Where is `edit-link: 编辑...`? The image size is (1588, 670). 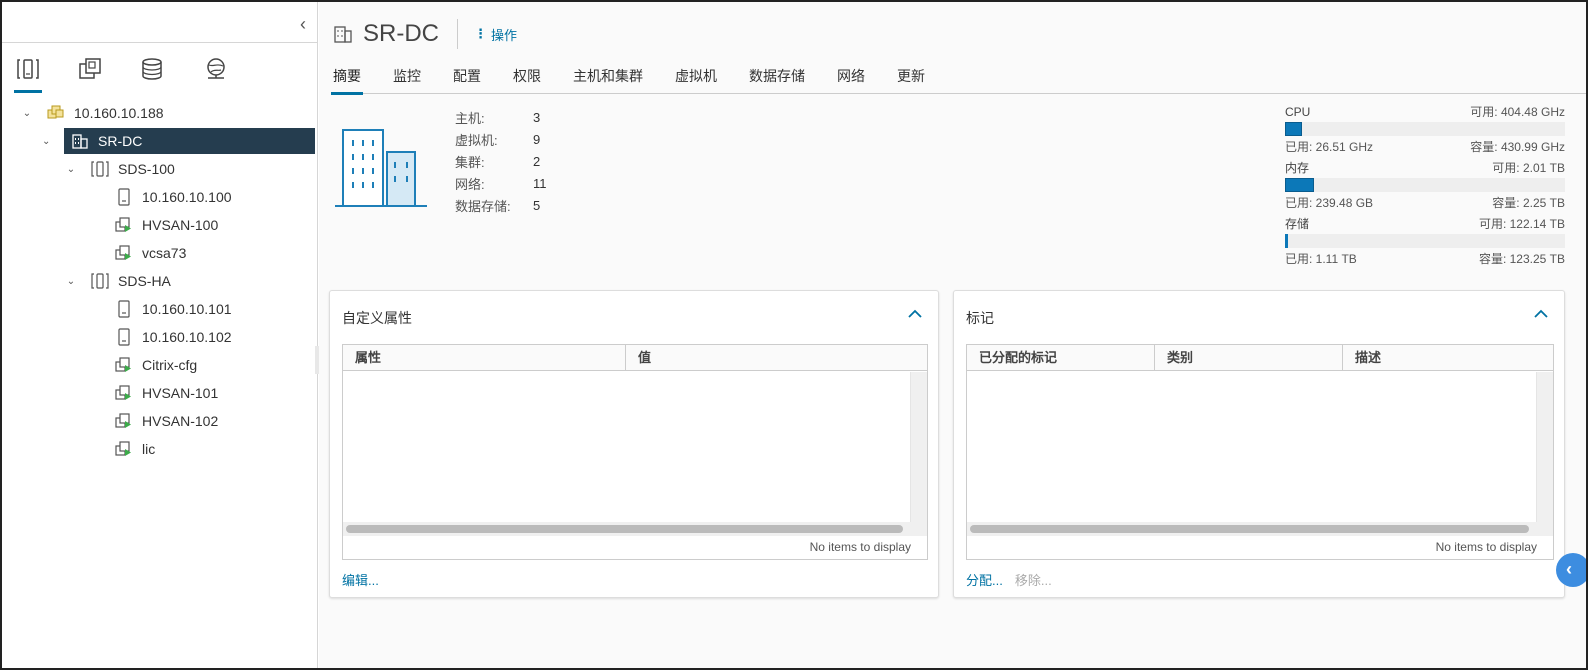 edit-link: 编辑... is located at coordinates (360, 579).